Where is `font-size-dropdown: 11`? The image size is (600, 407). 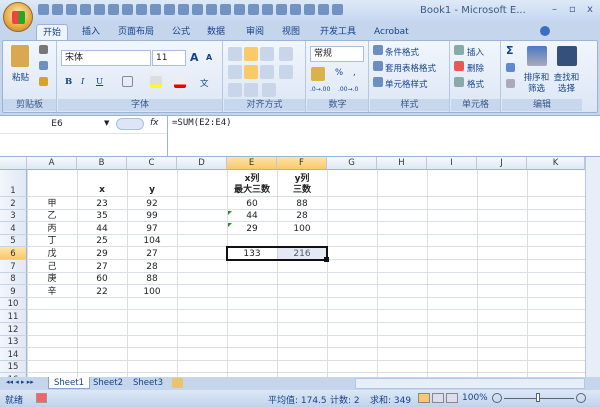 font-size-dropdown: 11 is located at coordinates (169, 58).